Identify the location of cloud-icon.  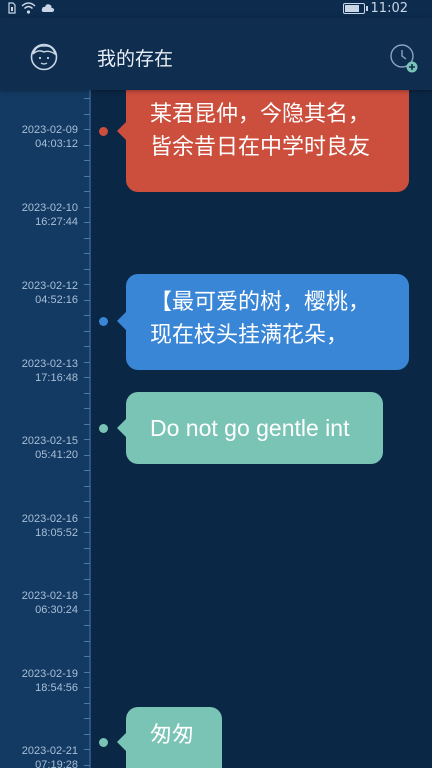
(48, 8).